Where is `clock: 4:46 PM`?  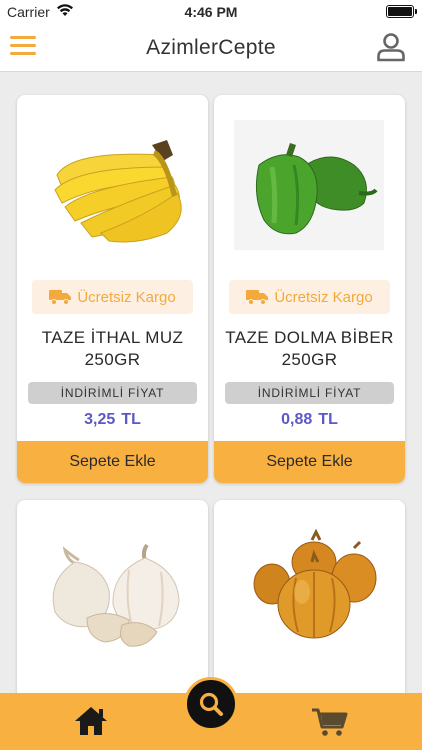 clock: 4:46 PM is located at coordinates (211, 12).